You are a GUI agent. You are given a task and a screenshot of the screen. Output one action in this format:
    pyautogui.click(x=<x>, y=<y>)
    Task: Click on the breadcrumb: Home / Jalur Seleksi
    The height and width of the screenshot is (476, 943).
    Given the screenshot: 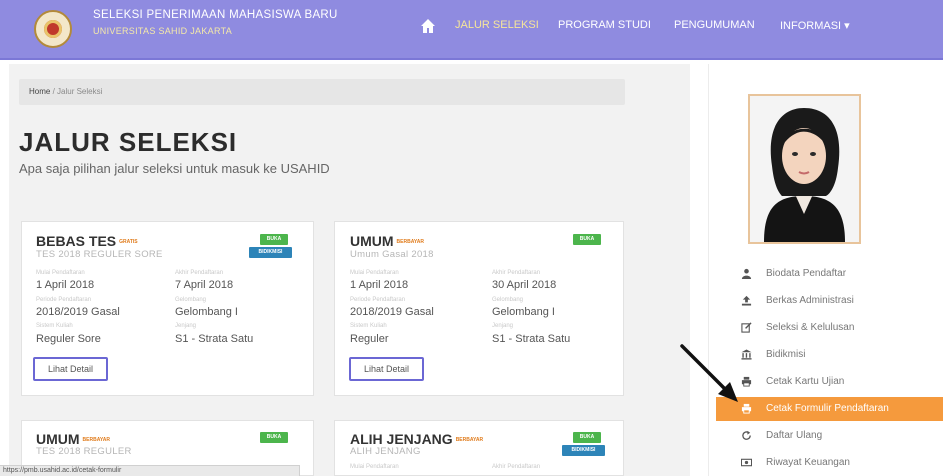 What is the action you would take?
    pyautogui.click(x=322, y=92)
    